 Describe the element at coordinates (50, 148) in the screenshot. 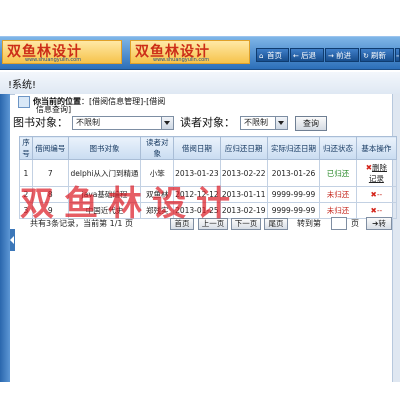

I see `col-borrow-id: 借阅编号` at that location.